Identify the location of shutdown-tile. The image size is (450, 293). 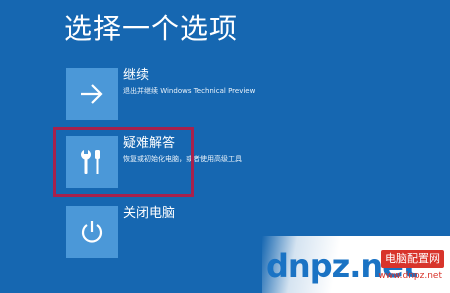
(92, 232).